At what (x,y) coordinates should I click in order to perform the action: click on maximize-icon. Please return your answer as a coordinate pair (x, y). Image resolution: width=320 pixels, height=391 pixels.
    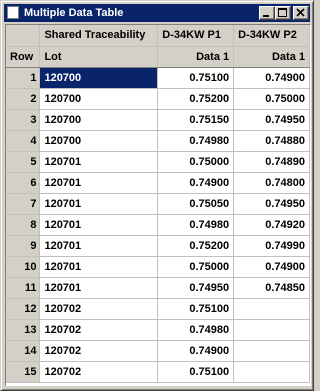
    Looking at the image, I should click on (282, 12).